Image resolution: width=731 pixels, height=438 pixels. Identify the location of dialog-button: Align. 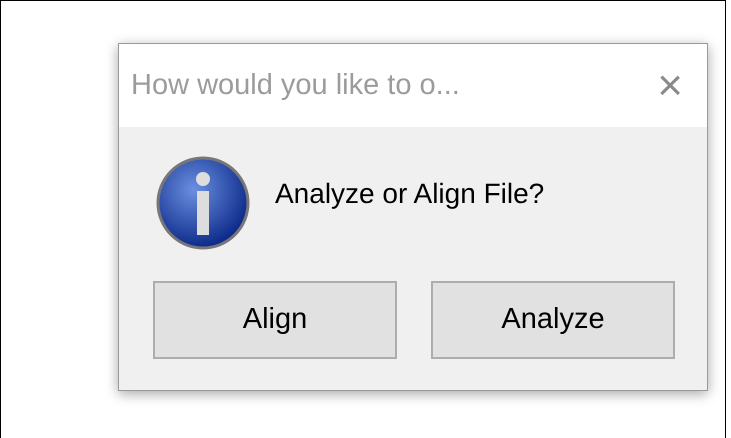
(275, 320).